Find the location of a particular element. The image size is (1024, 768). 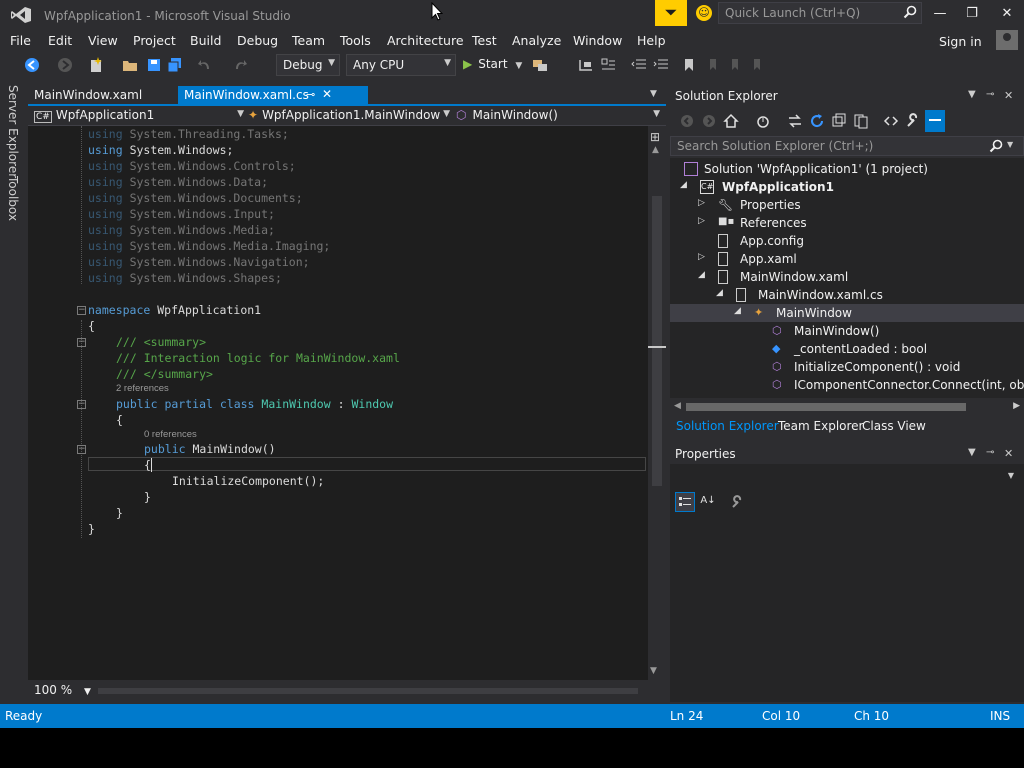

tree-item-constructor: ⬡ MainWindow() is located at coordinates (847, 331).